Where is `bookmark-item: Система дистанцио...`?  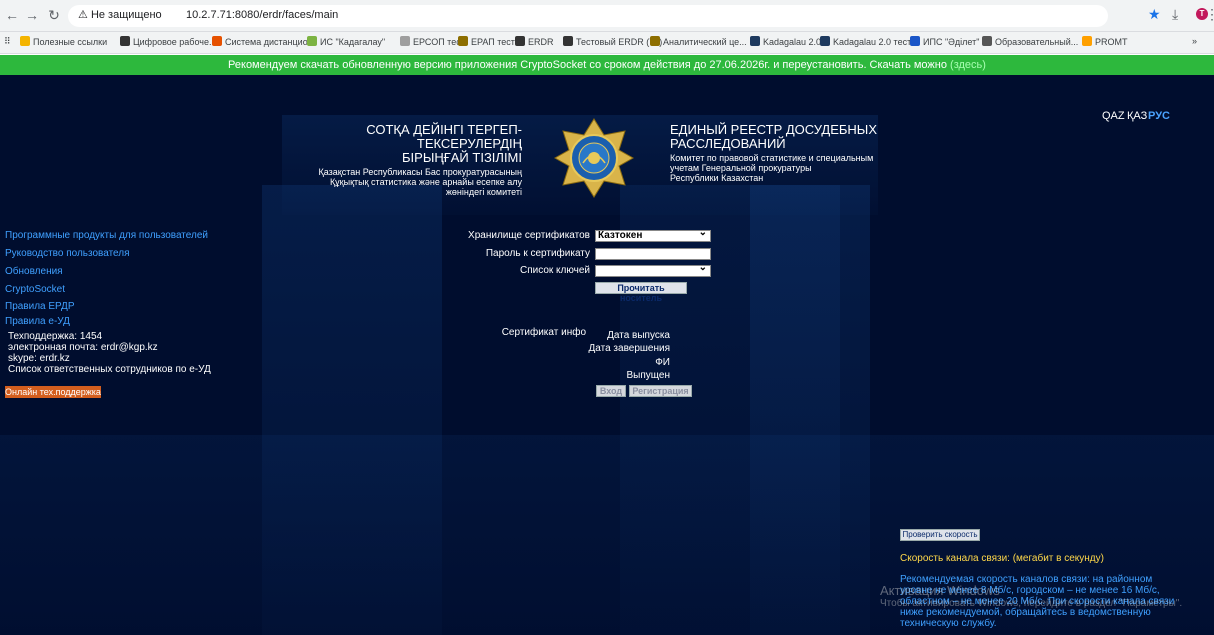 bookmark-item: Система дистанцио... is located at coordinates (263, 41).